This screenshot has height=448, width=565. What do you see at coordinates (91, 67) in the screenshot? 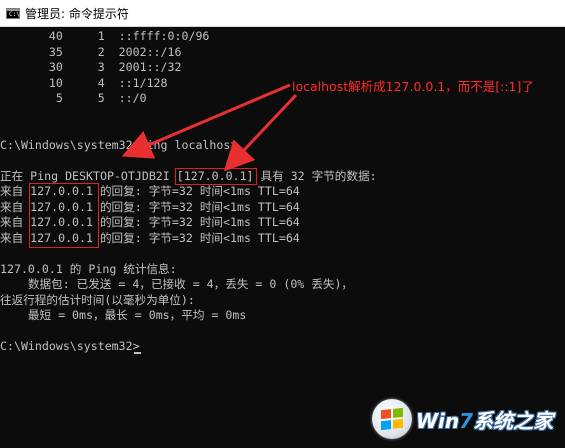
I see `console-line: 30 3 2001::/32` at bounding box center [91, 67].